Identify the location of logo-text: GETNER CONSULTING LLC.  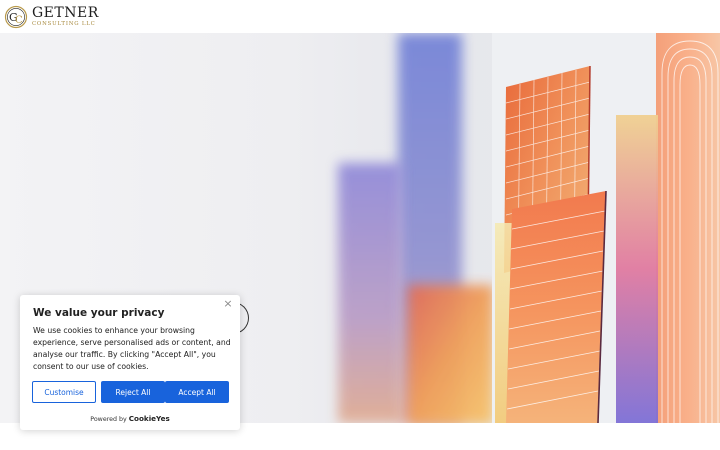
(65, 17).